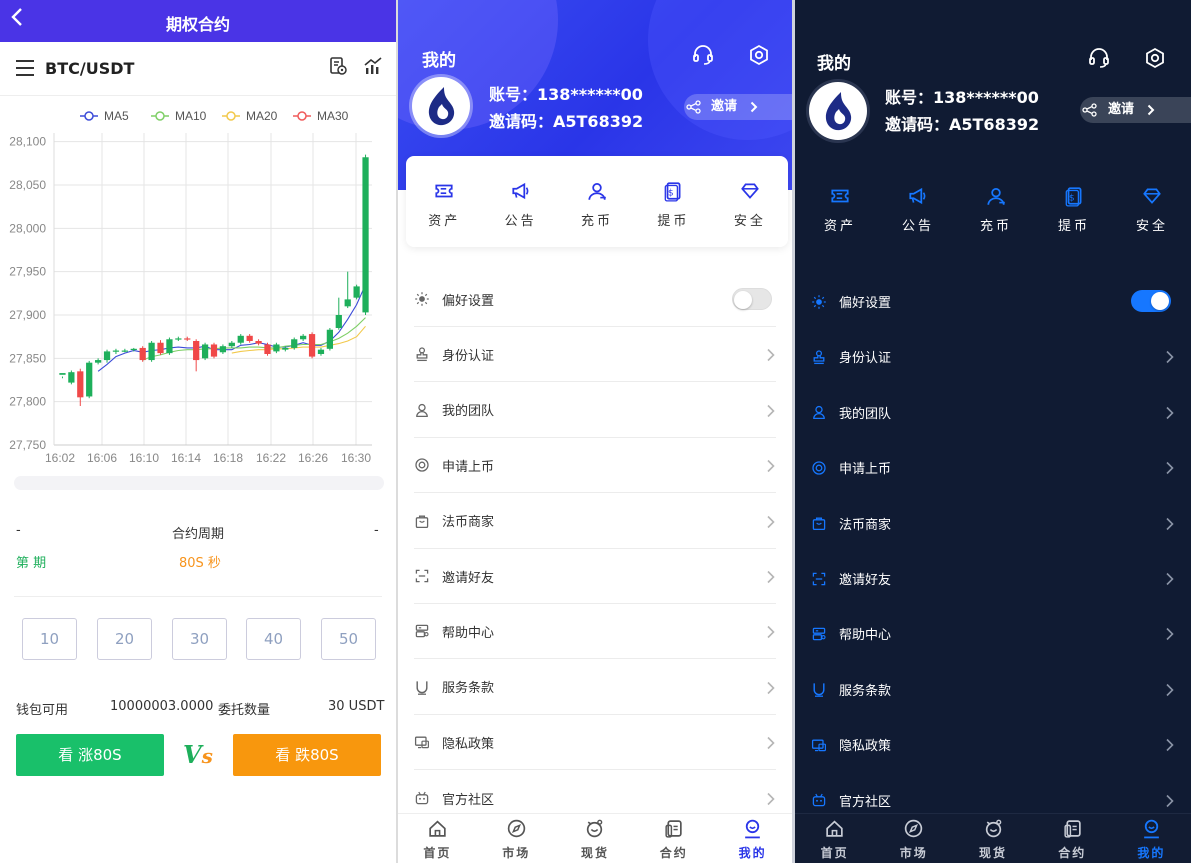  I want to click on amount-option: 40, so click(273, 639).